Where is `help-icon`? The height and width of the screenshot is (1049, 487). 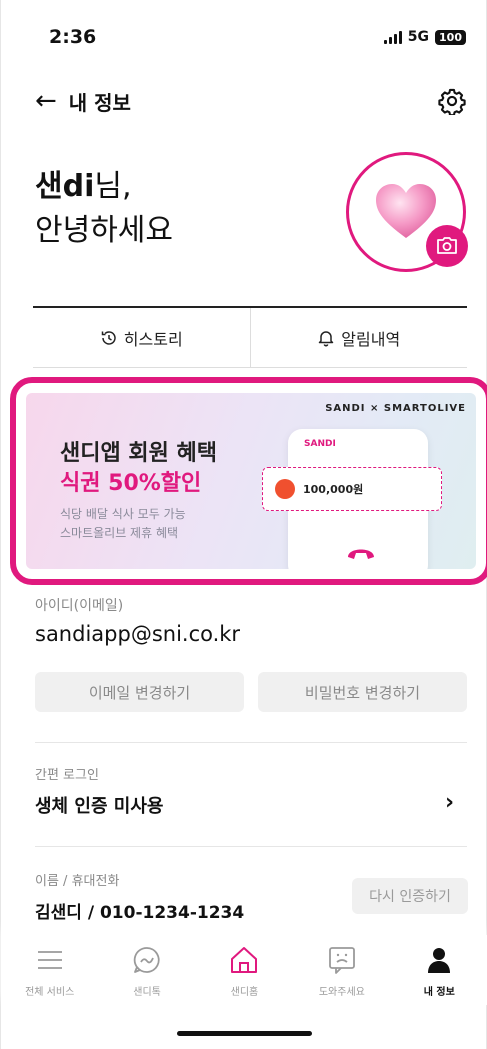 help-icon is located at coordinates (341, 960).